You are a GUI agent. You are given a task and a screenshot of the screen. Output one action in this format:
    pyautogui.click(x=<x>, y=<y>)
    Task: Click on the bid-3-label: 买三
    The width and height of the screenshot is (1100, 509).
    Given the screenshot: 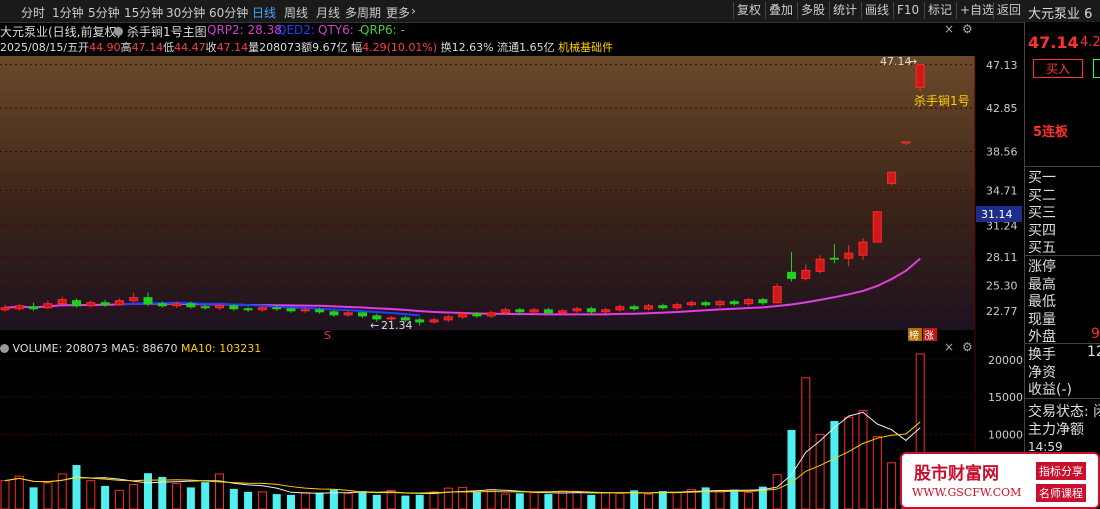 What is the action you would take?
    pyautogui.click(x=1042, y=213)
    